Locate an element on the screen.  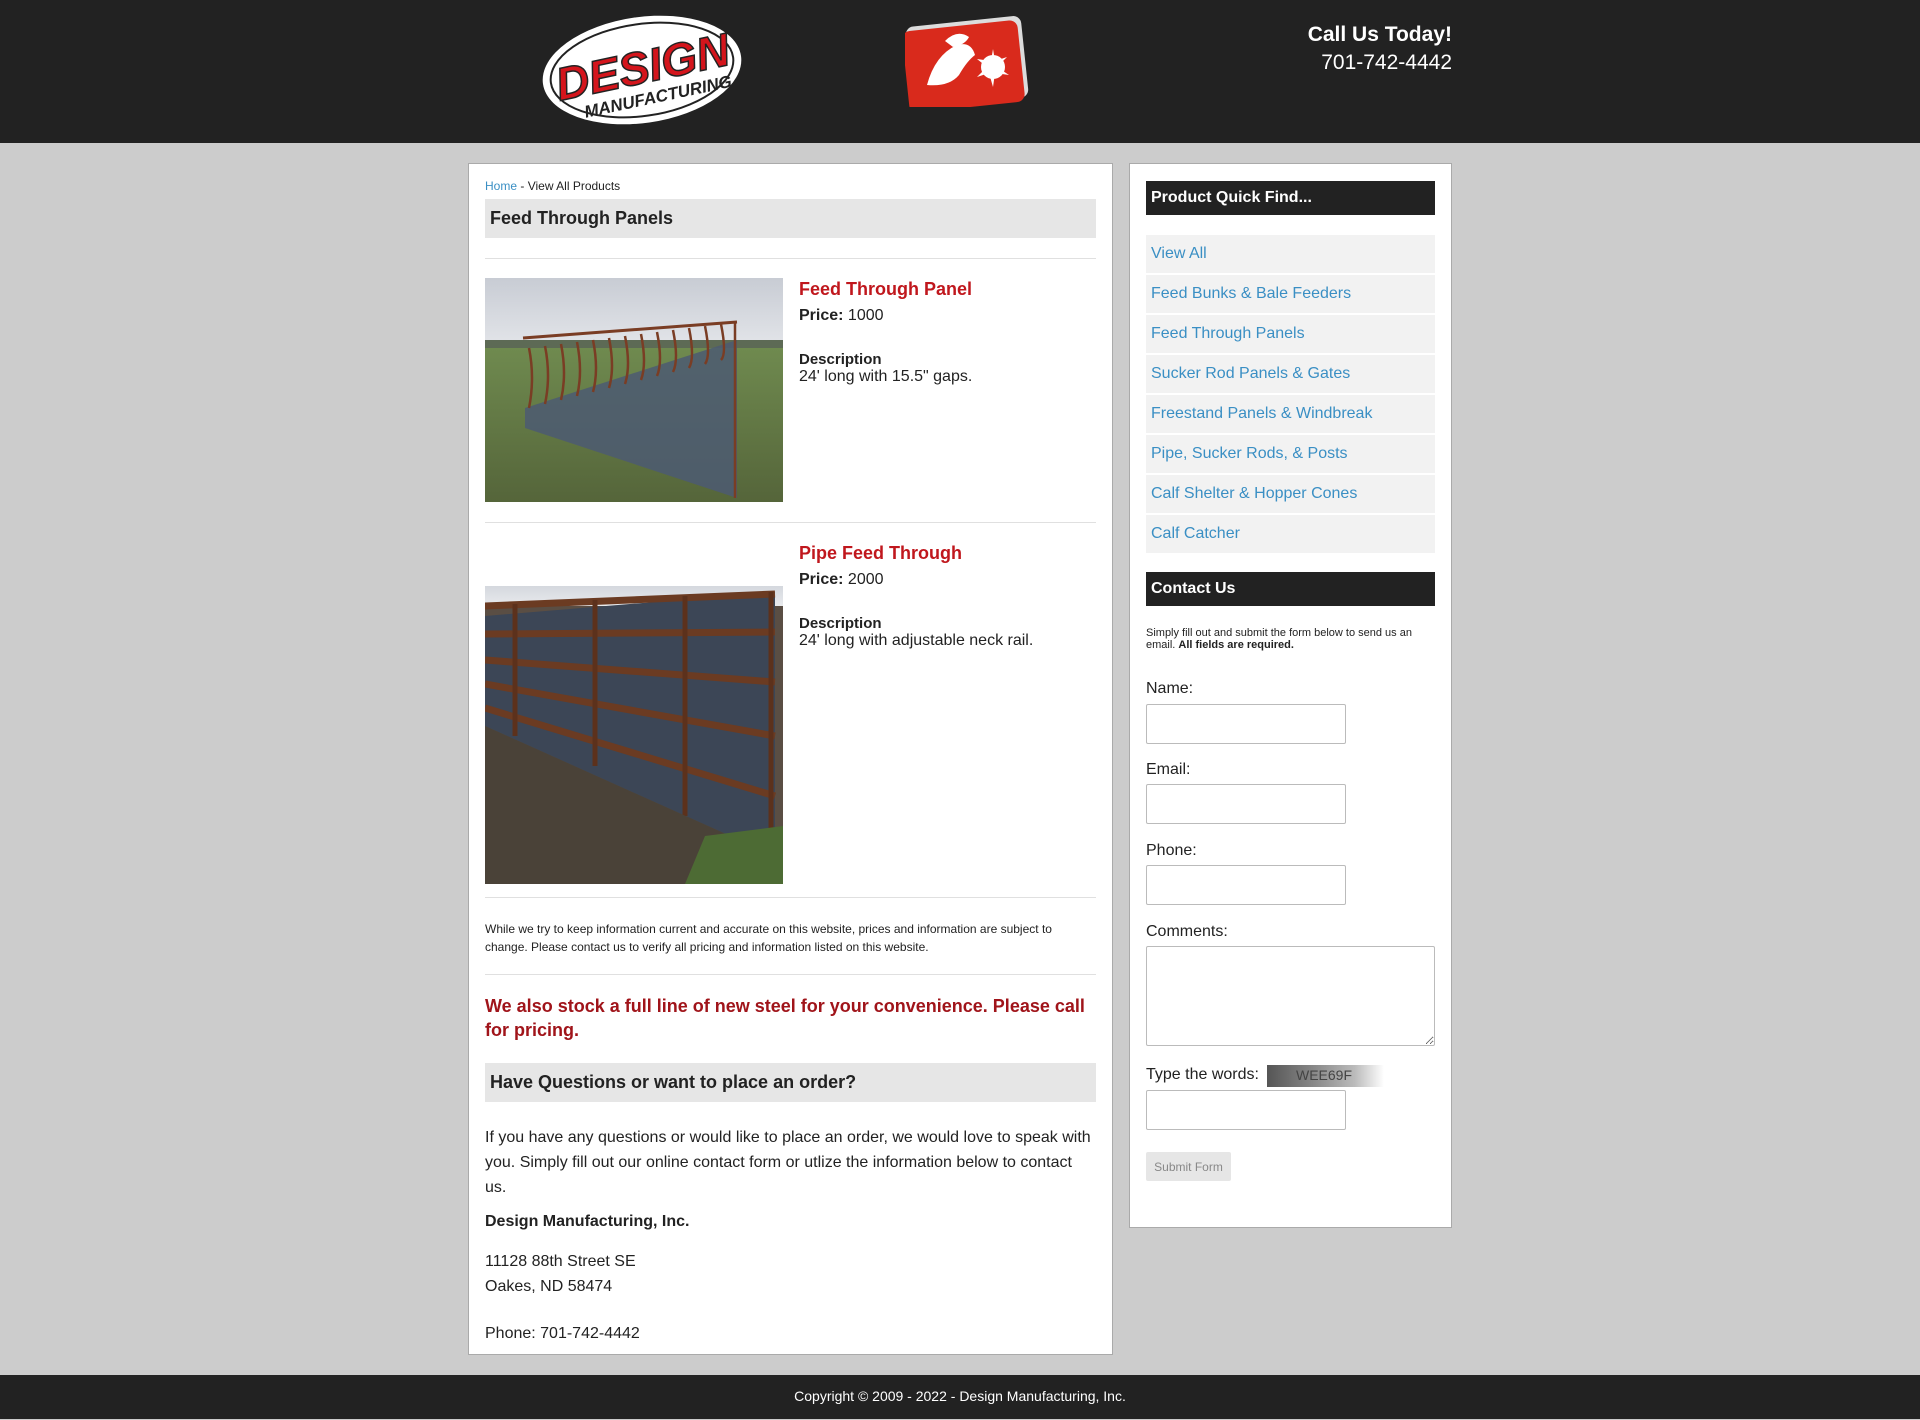
captcha-label: Type the words: is located at coordinates (1202, 1074).